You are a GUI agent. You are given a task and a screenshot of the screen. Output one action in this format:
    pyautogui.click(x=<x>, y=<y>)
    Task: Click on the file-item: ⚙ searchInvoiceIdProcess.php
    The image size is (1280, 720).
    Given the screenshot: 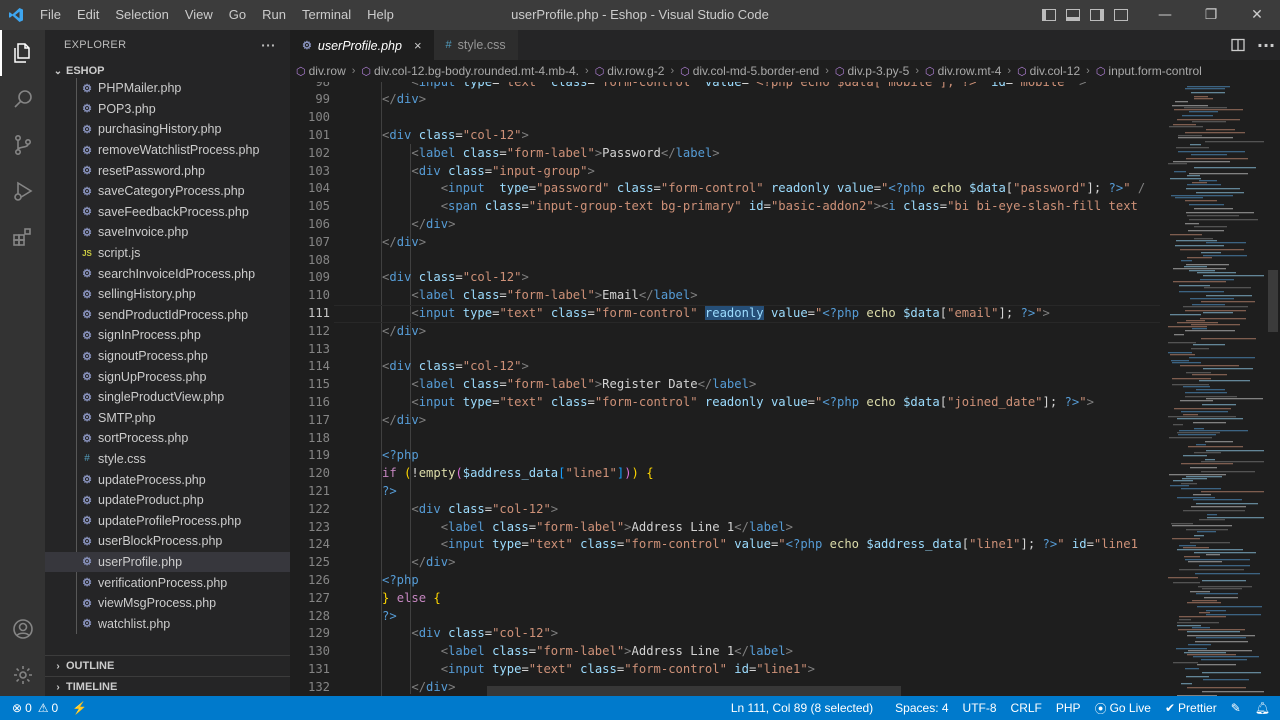 What is the action you would take?
    pyautogui.click(x=167, y=273)
    